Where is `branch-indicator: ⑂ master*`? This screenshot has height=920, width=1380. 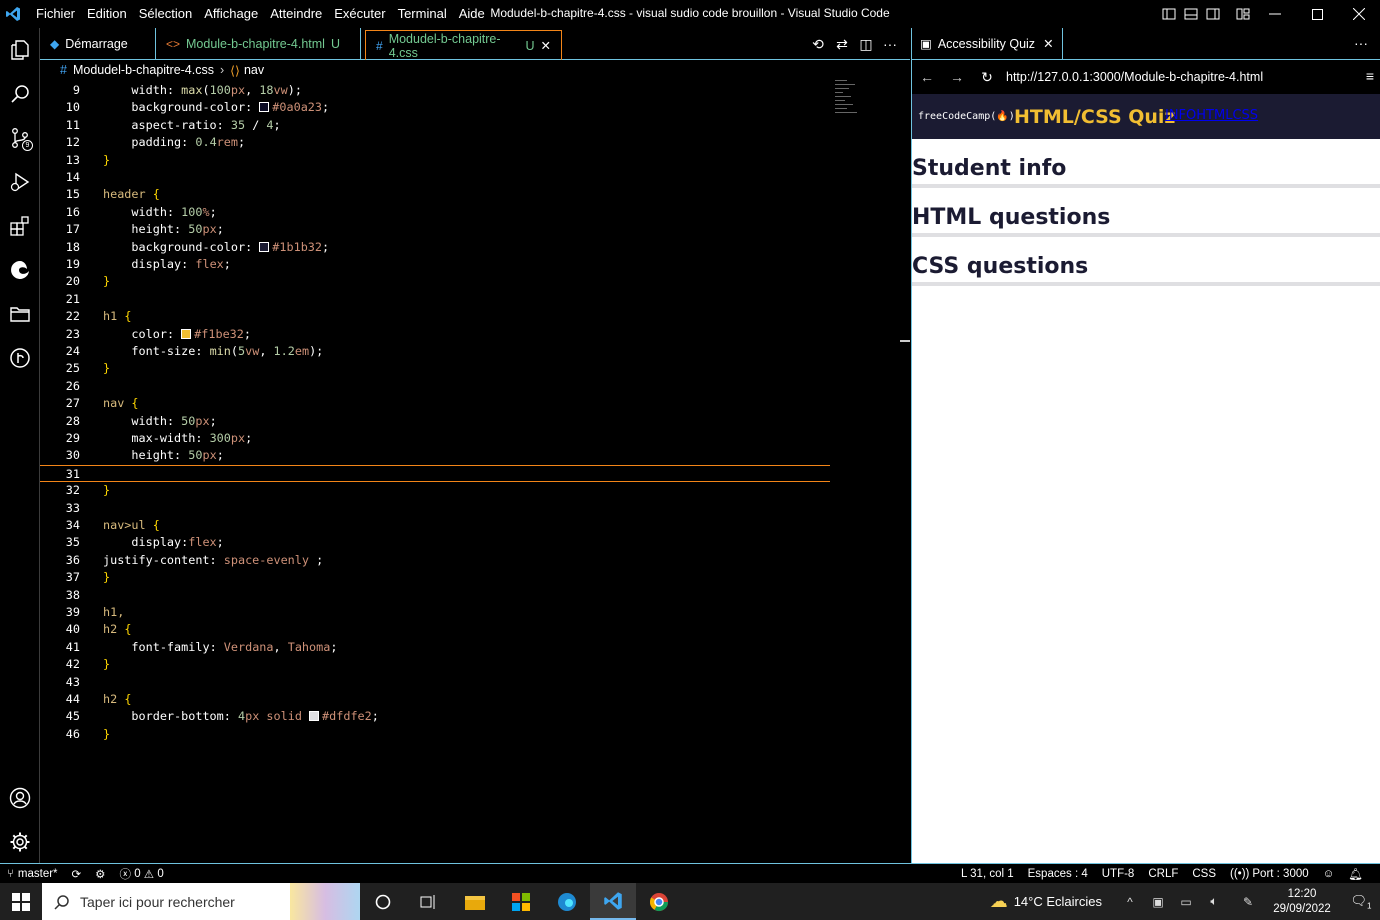
branch-indicator: ⑂ master* is located at coordinates (32, 874).